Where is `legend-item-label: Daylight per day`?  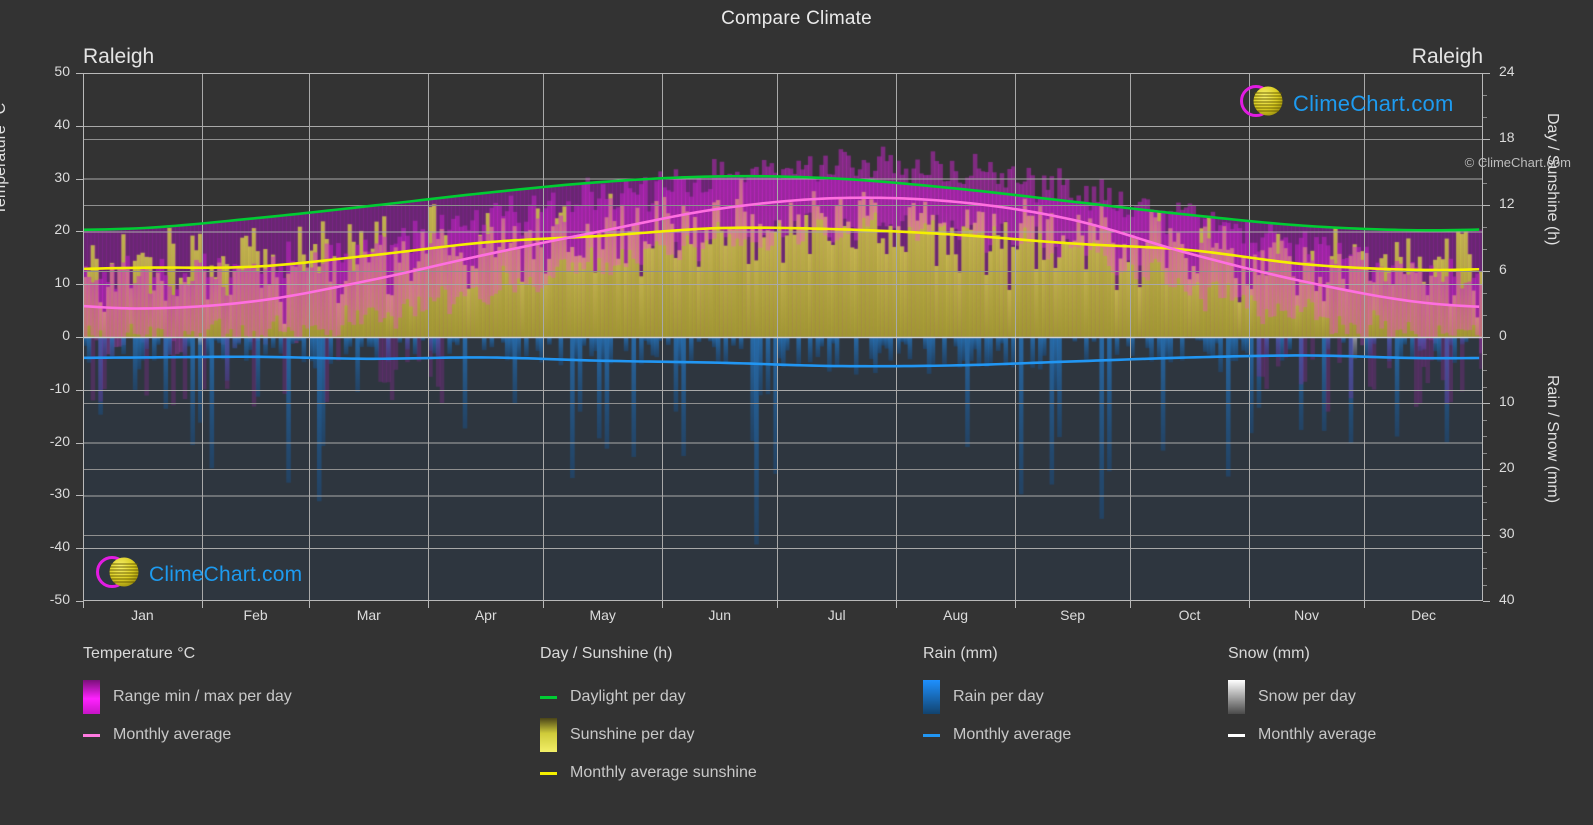 legend-item-label: Daylight per day is located at coordinates (628, 696).